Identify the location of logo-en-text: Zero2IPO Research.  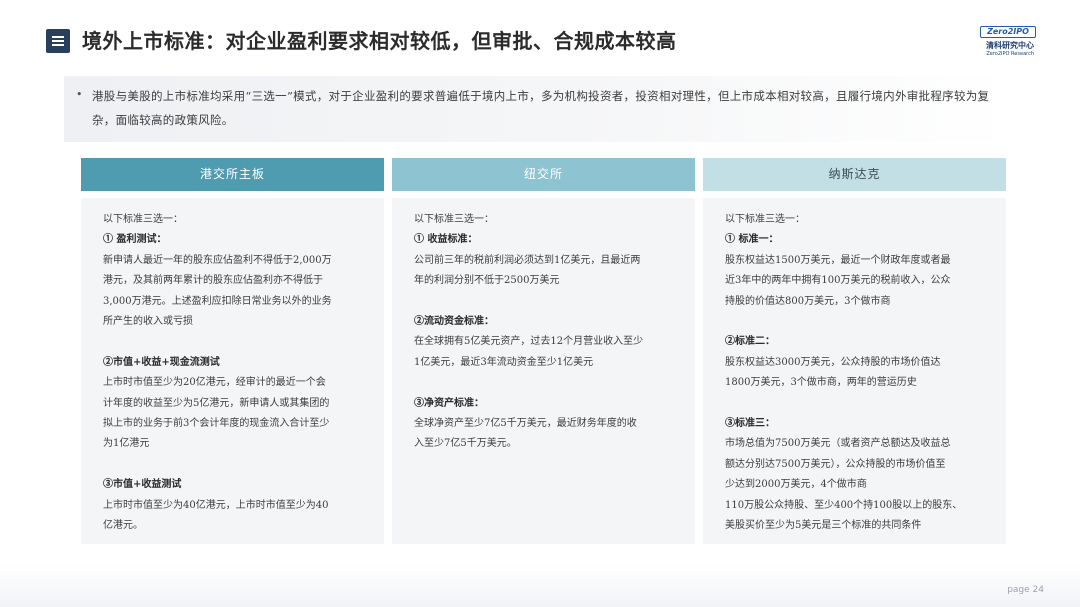
(1010, 54).